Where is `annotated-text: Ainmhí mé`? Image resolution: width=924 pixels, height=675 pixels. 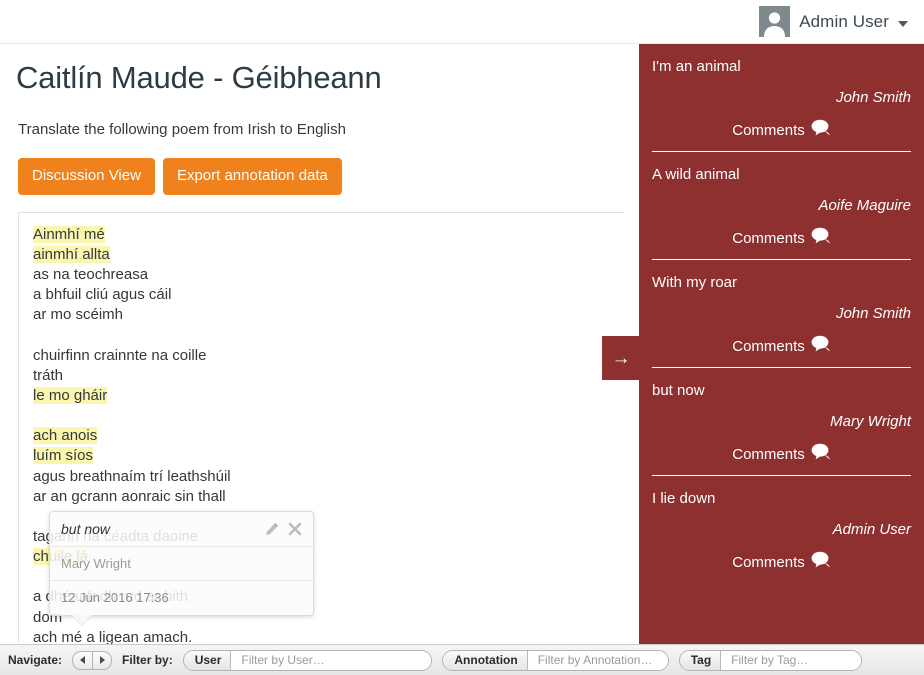
annotated-text: Ainmhí mé is located at coordinates (69, 234).